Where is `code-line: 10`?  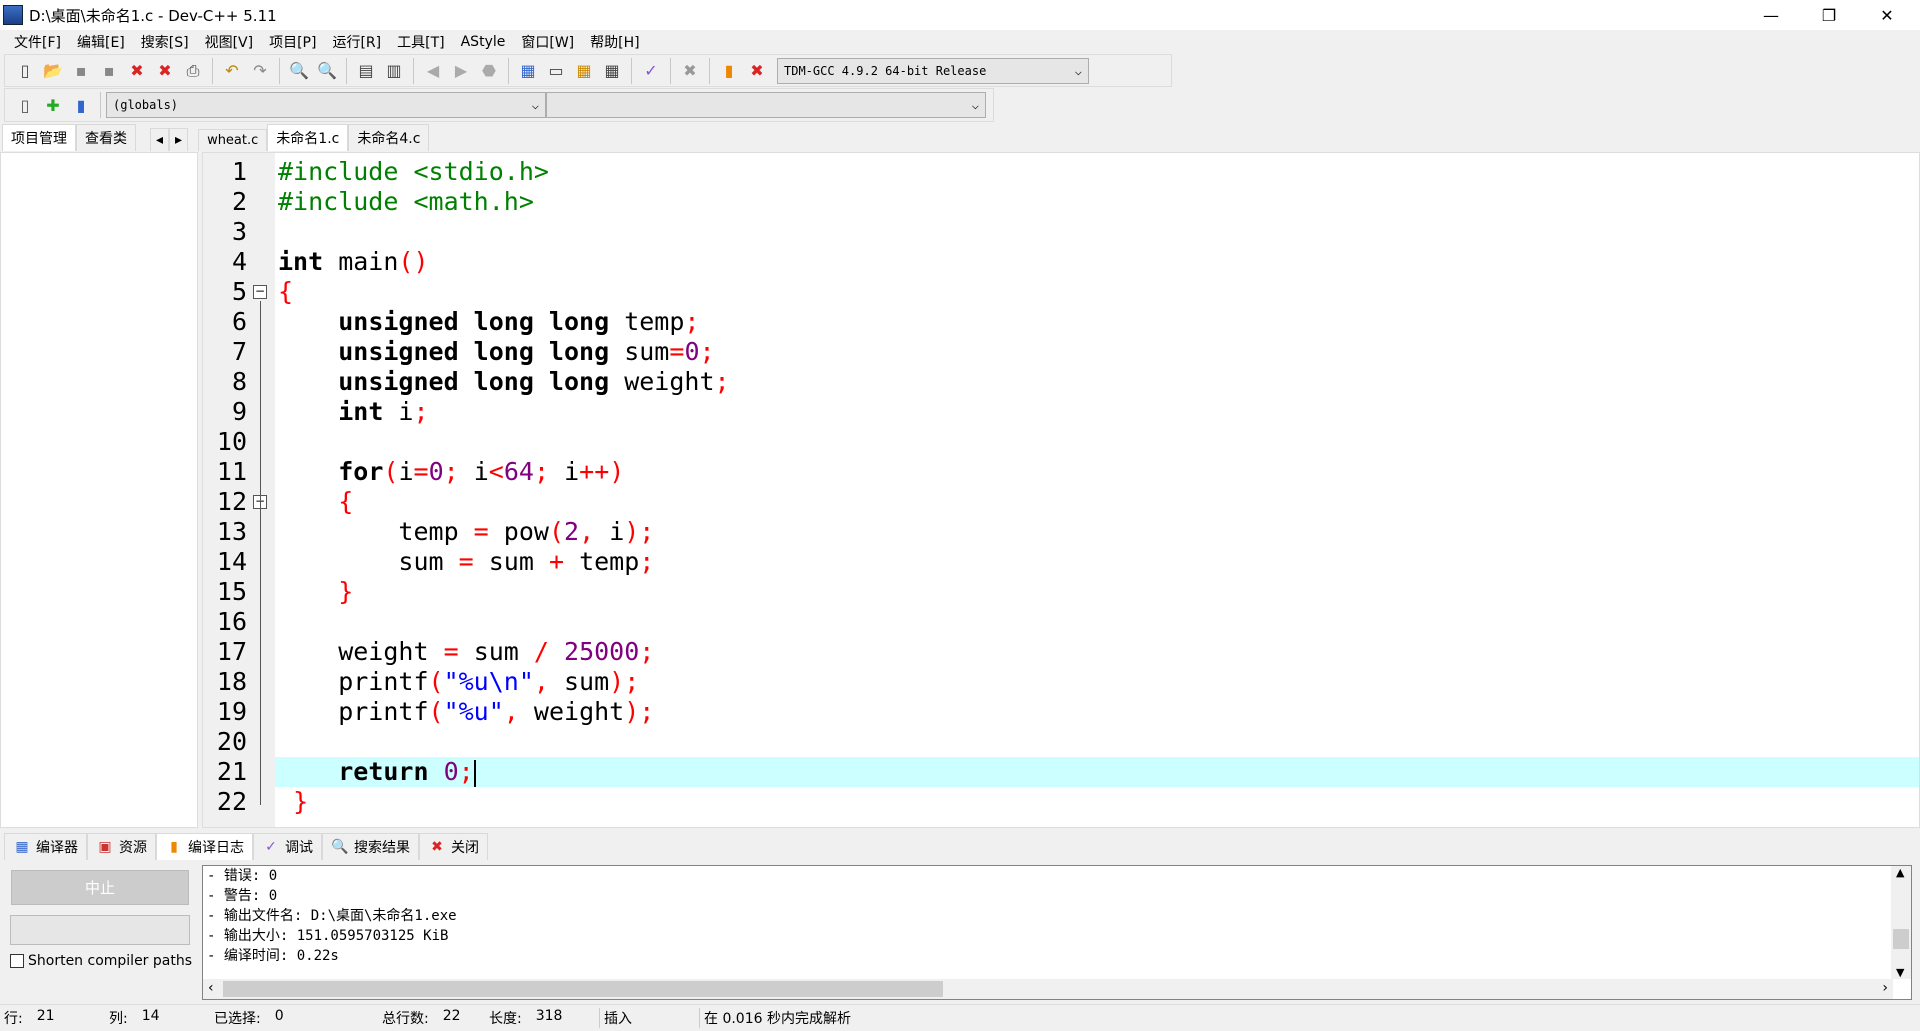
code-line: 10 is located at coordinates (1061, 442).